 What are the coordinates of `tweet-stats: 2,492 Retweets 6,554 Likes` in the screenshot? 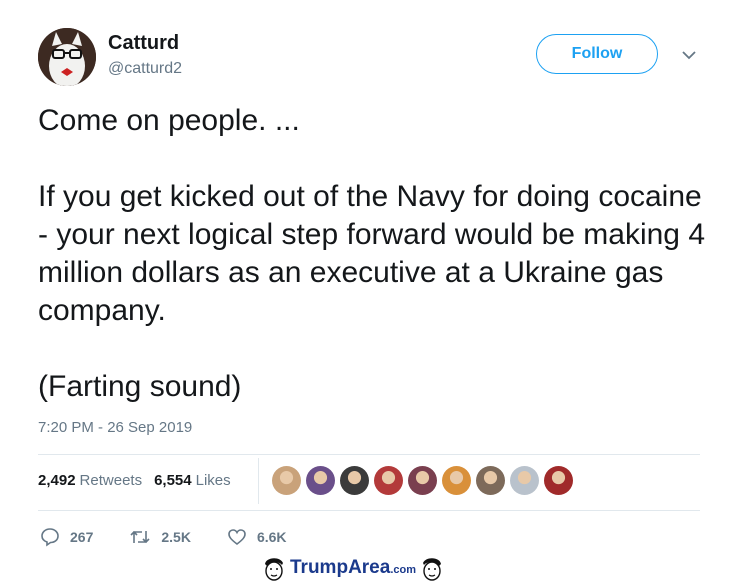 It's located at (134, 480).